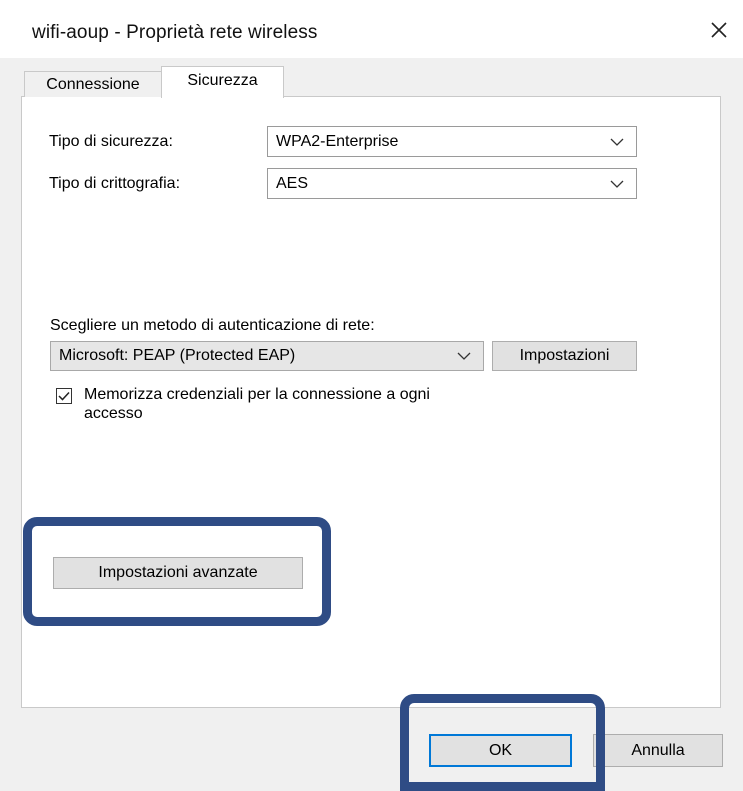  Describe the element at coordinates (113, 413) in the screenshot. I see `remember-credentials-label-line2: accesso` at that location.